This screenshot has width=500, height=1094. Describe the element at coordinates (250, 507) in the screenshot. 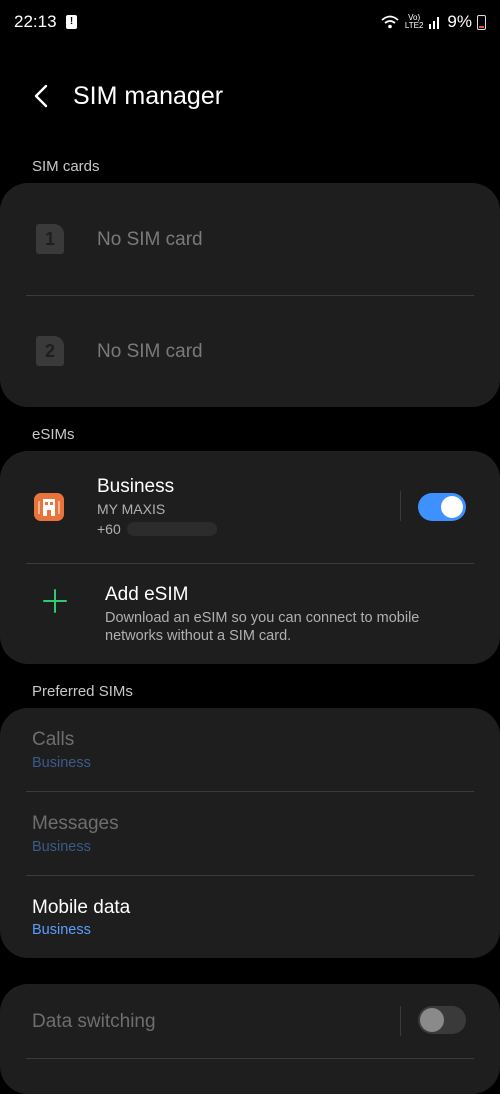

I see `esim-profile-row: Business MY MAXIS +60` at that location.